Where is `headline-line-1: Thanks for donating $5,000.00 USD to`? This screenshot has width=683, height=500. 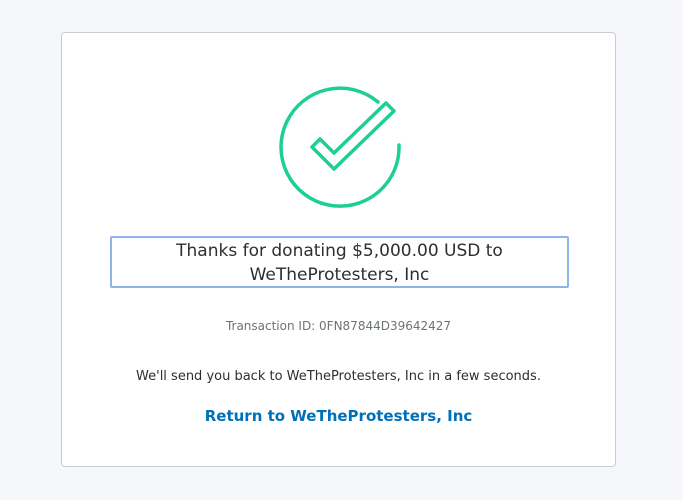
headline-line-1: Thanks for donating $5,000.00 USD to is located at coordinates (339, 251).